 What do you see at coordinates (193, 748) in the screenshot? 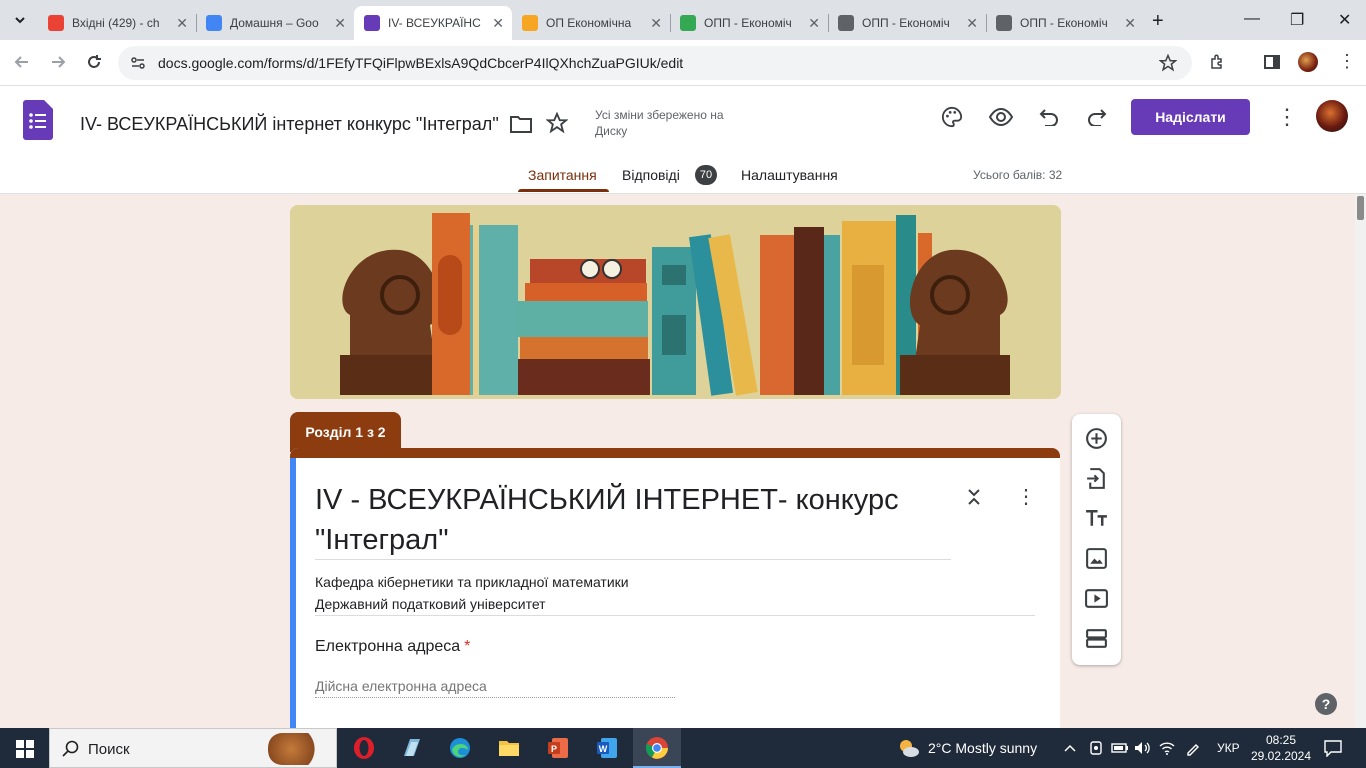
I see `taskbar-search-box: Поиск` at bounding box center [193, 748].